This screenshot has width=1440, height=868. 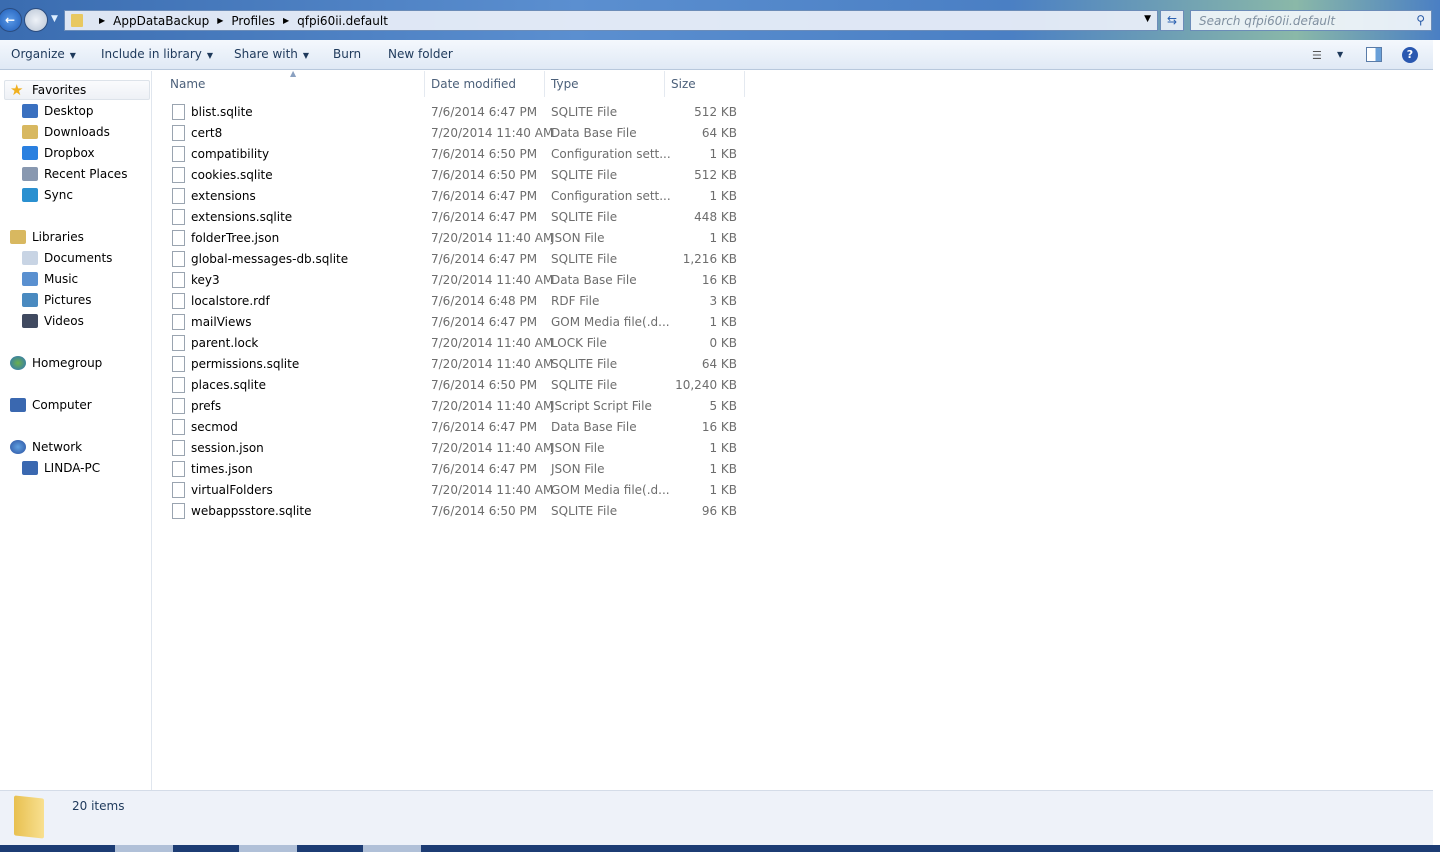 I want to click on sidebar-label: Libraries, so click(x=58, y=237).